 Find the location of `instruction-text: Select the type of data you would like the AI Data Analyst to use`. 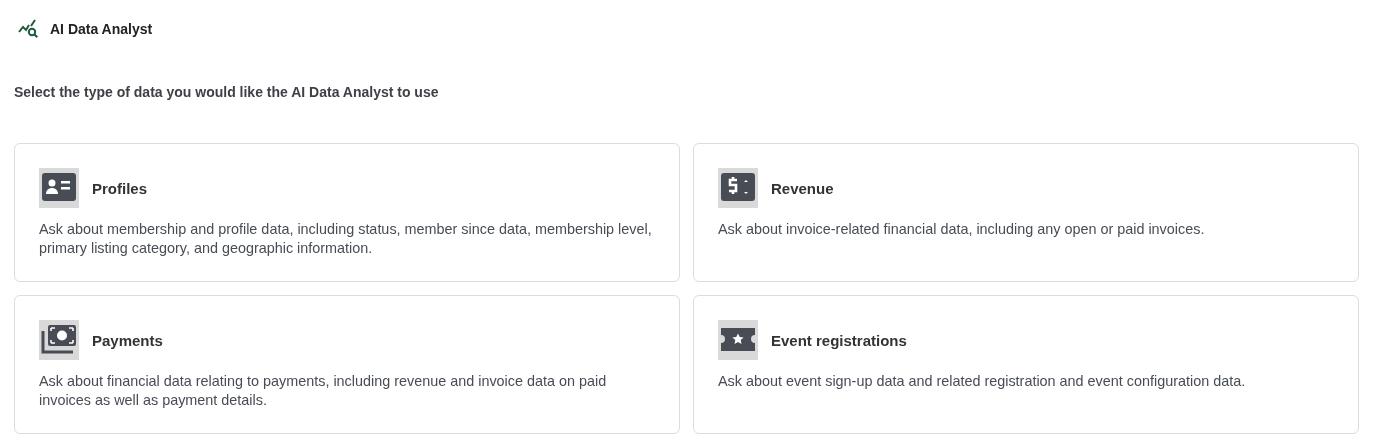

instruction-text: Select the type of data you would like the AI Data Analyst to use is located at coordinates (226, 92).